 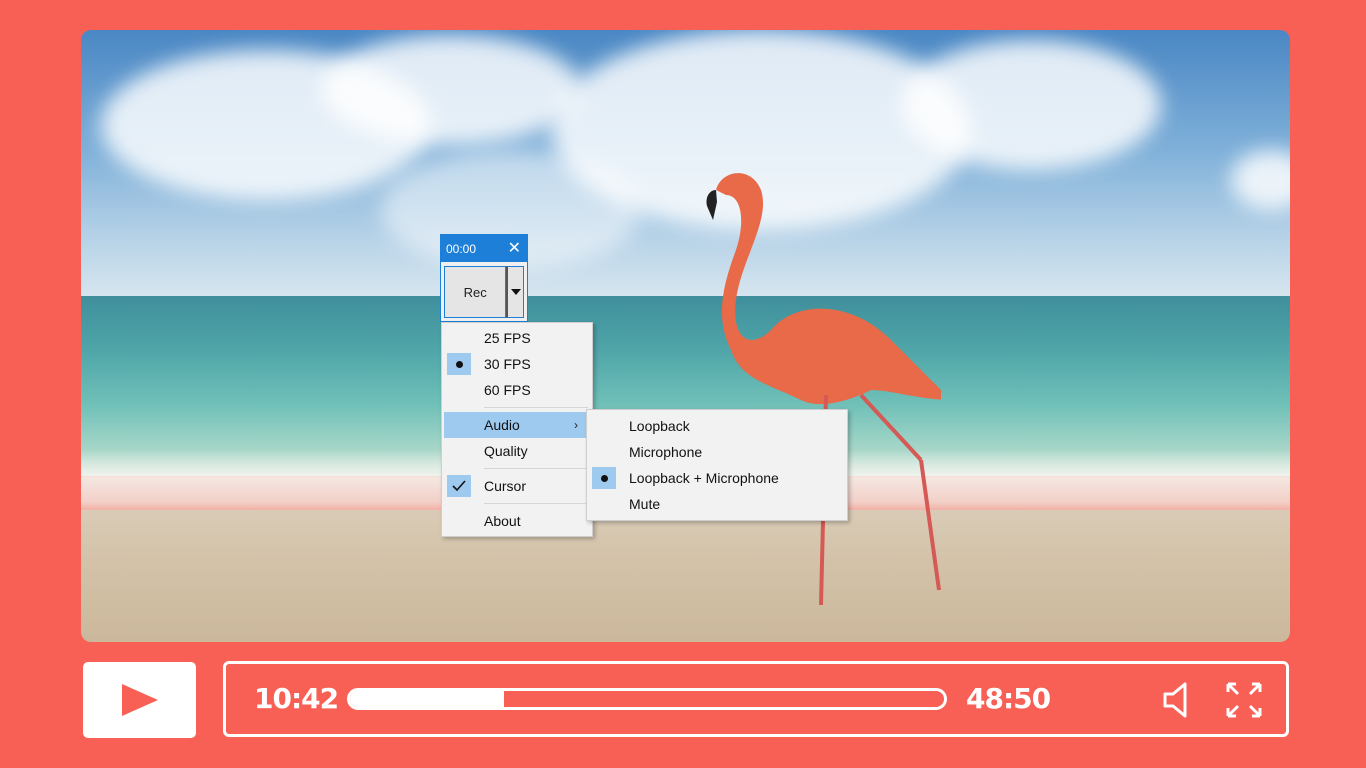 What do you see at coordinates (717, 504) in the screenshot?
I see `submenu-item-mute: Mute` at bounding box center [717, 504].